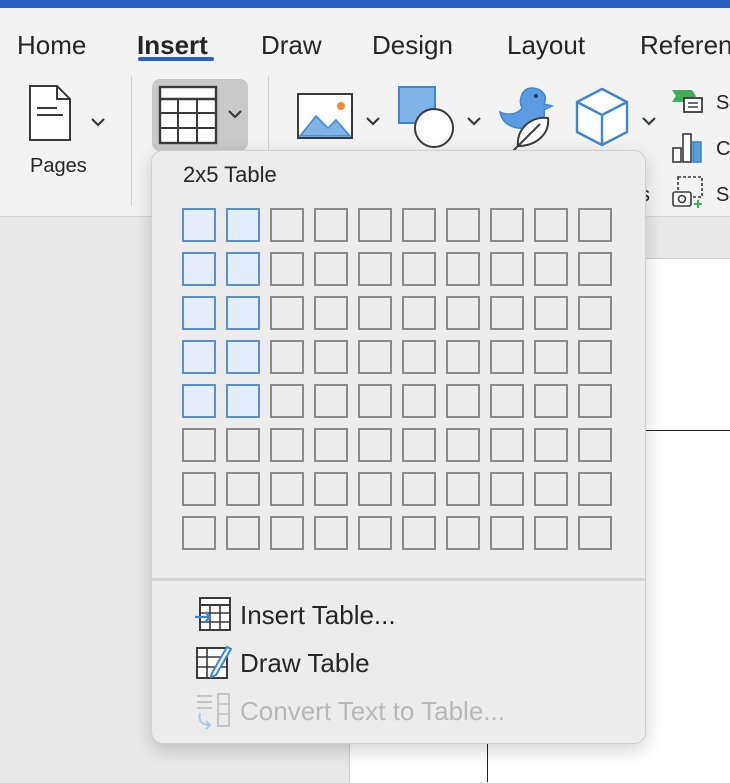  I want to click on tab-design: Design, so click(412, 45).